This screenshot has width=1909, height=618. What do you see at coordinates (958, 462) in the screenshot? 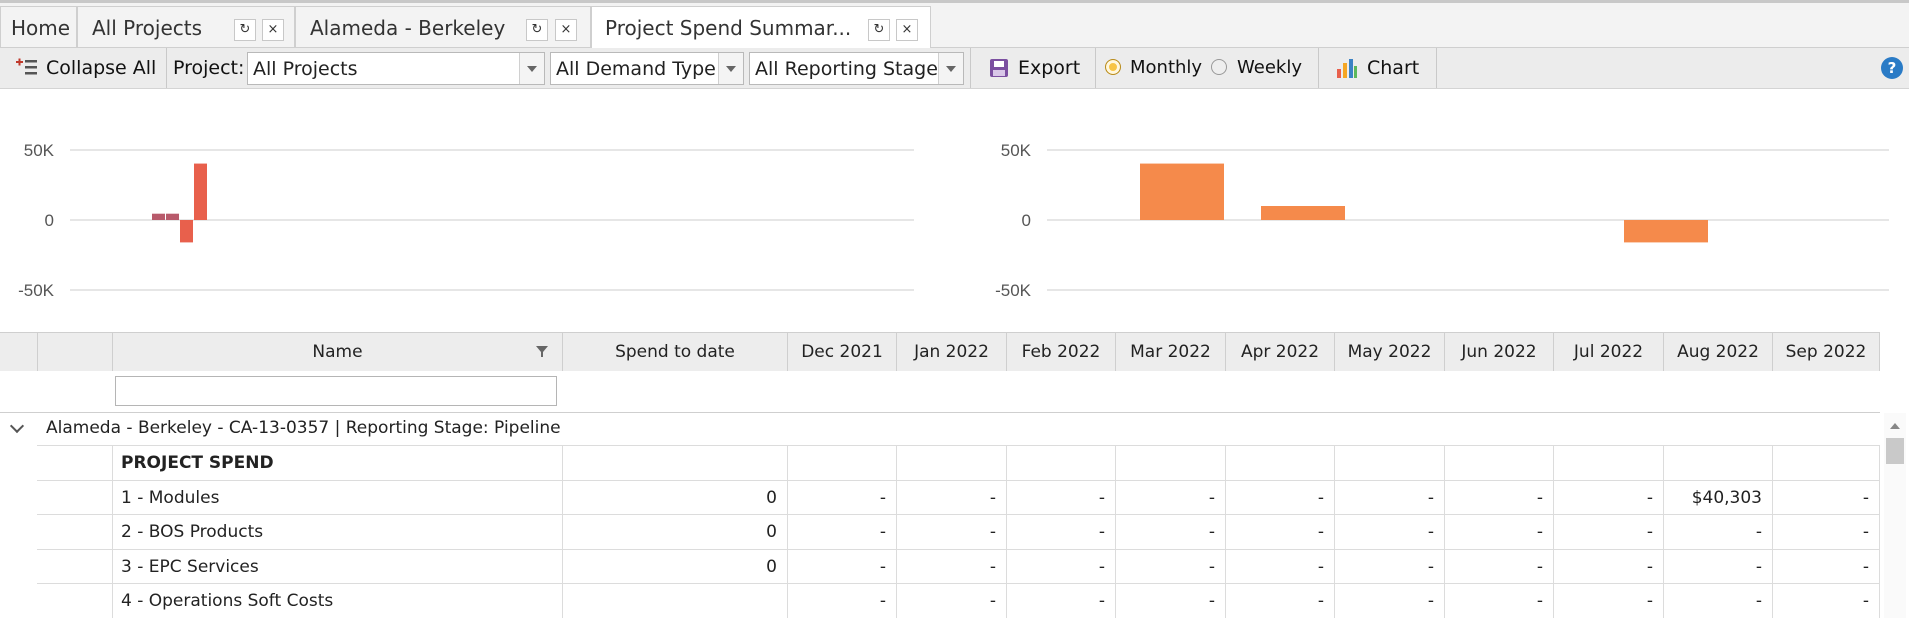
I see `table-row: PROJECT SPEND` at bounding box center [958, 462].